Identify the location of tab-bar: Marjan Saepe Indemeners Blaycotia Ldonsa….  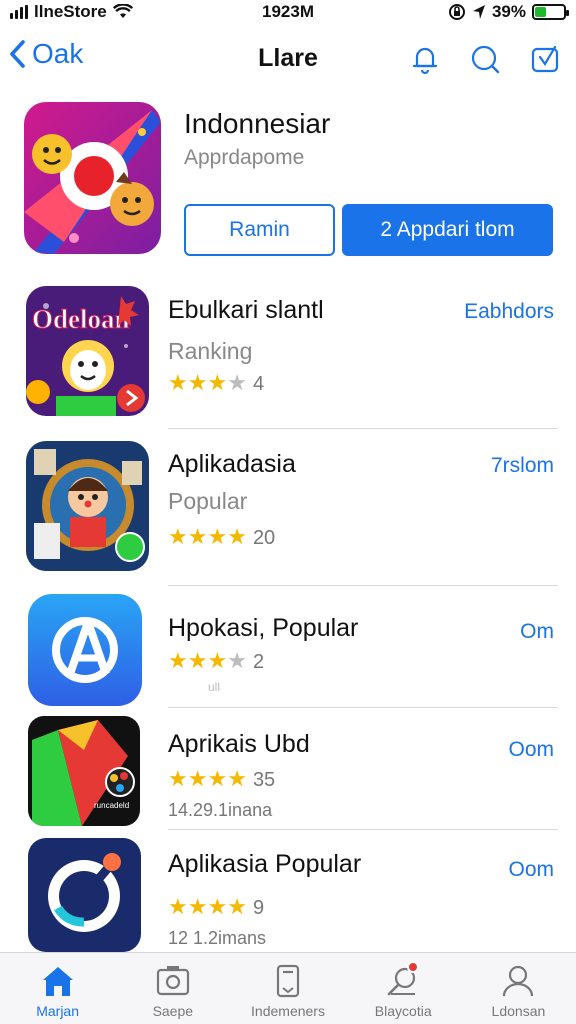
(288, 988).